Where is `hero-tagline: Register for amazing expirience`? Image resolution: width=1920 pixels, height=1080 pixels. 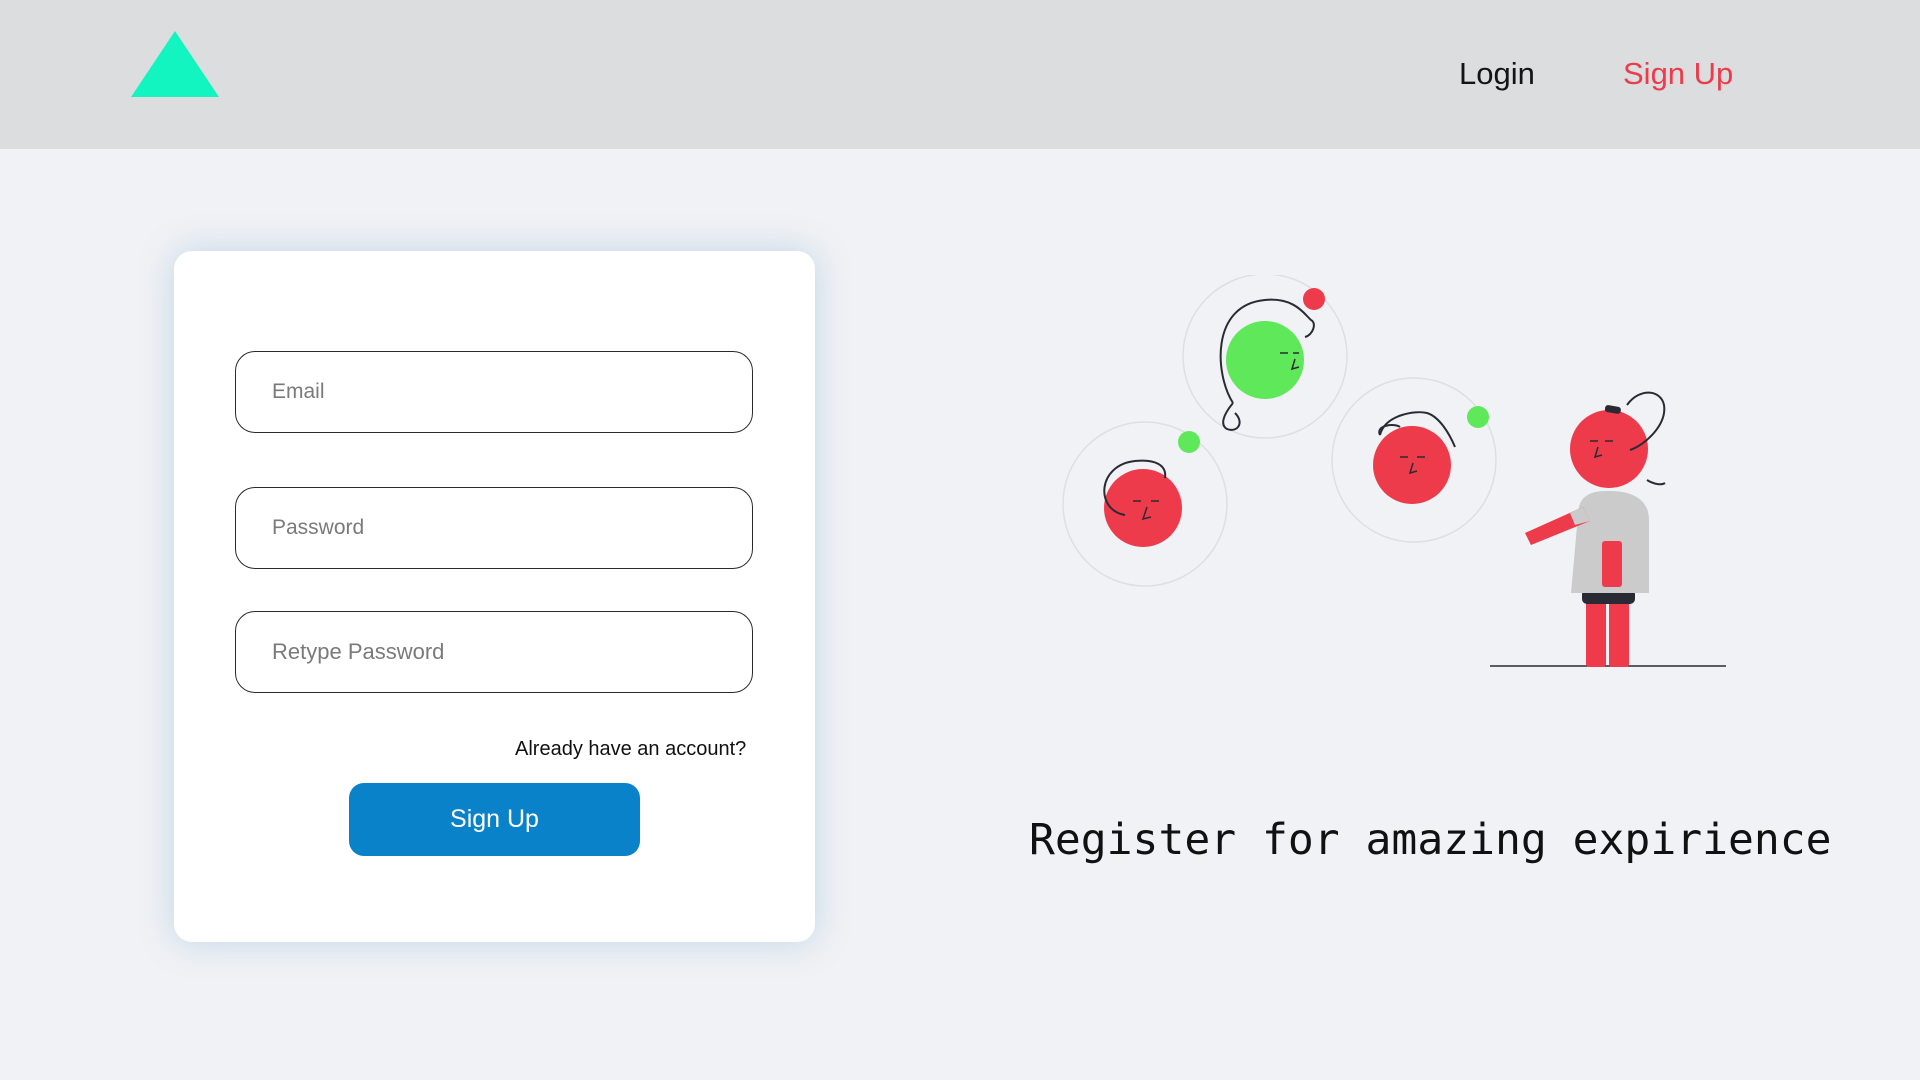
hero-tagline: Register for amazing expirience is located at coordinates (1430, 840).